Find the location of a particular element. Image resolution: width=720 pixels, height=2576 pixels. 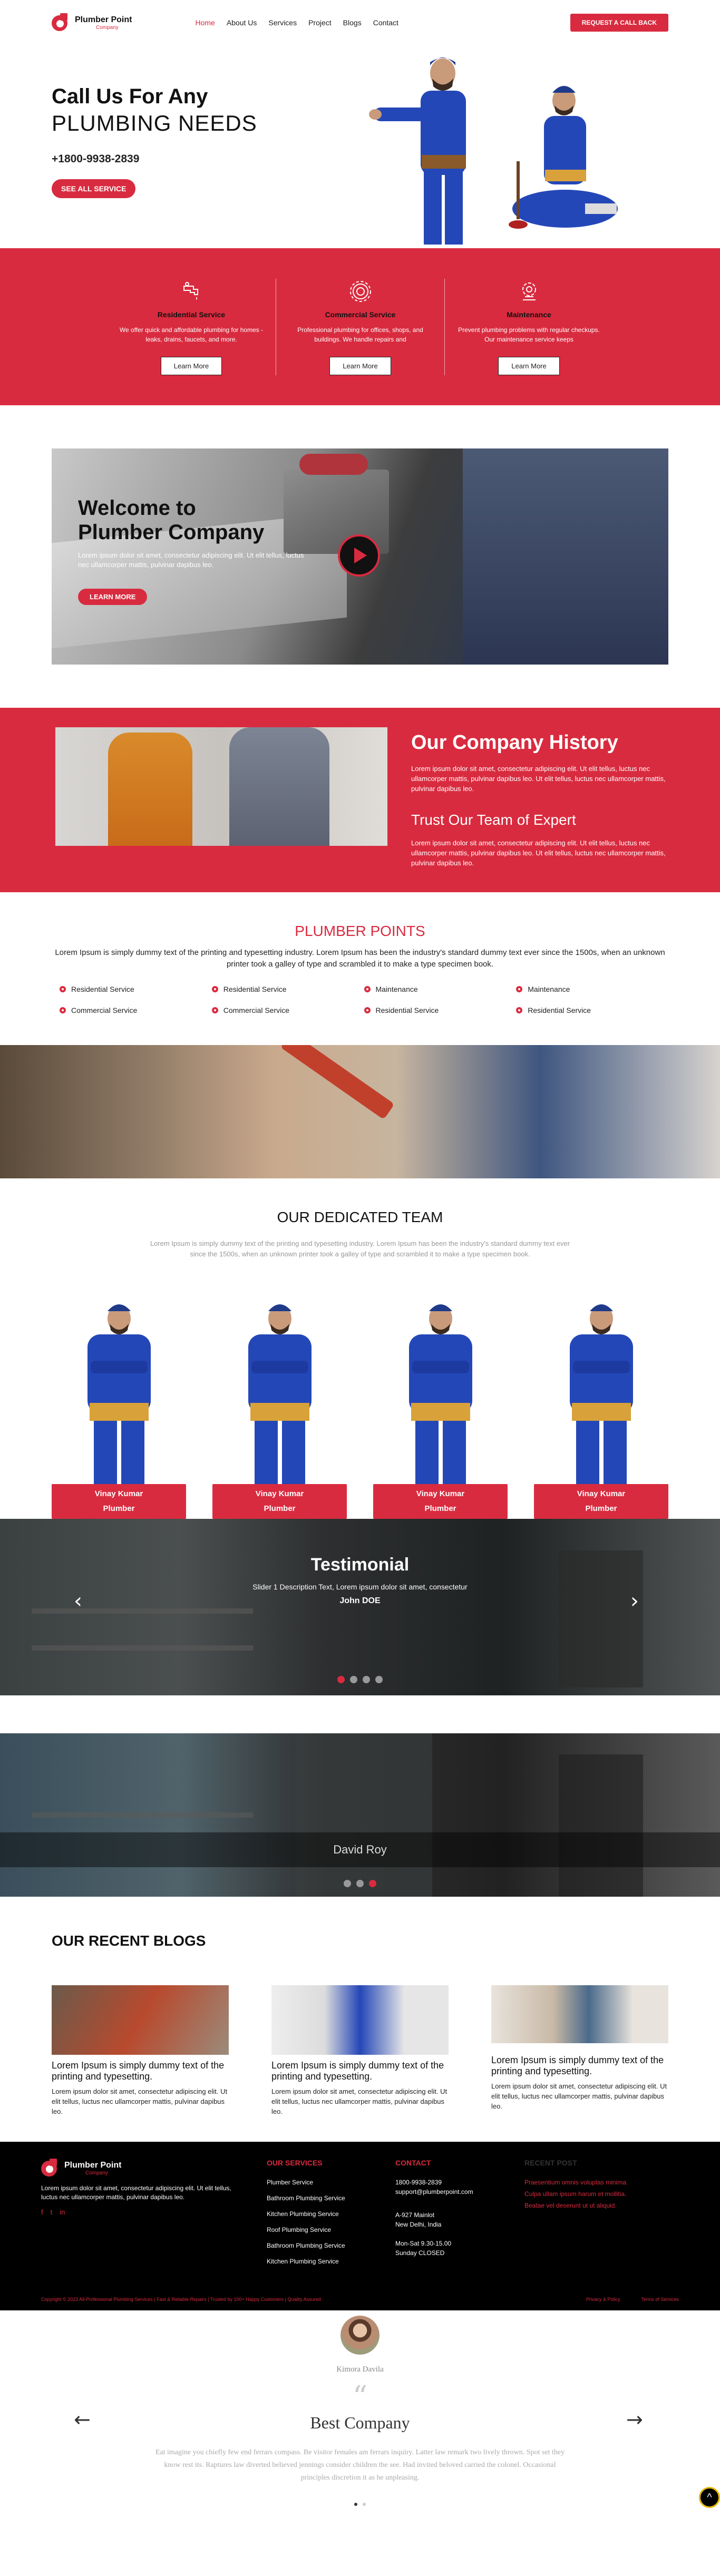

see-all-service-button: SEE ALL SERVICE is located at coordinates (94, 188).